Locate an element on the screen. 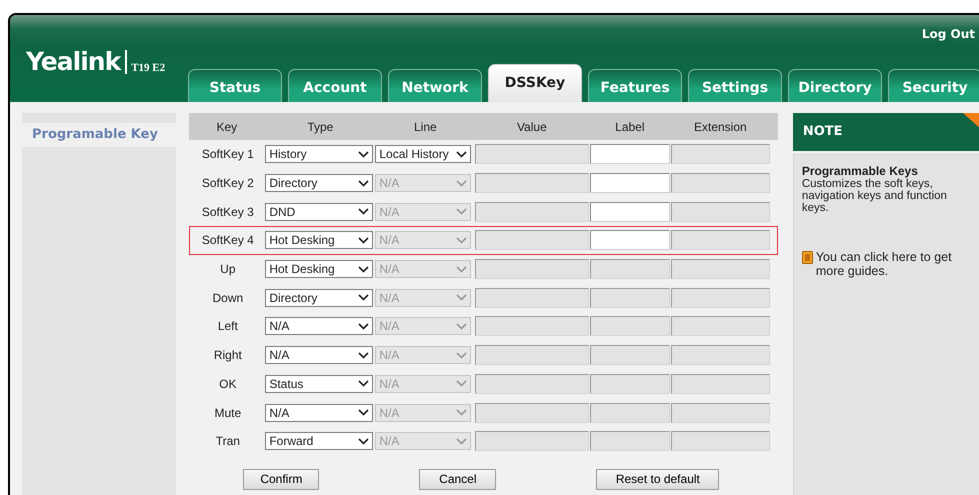 The width and height of the screenshot is (979, 495). key-name: Mute is located at coordinates (228, 413).